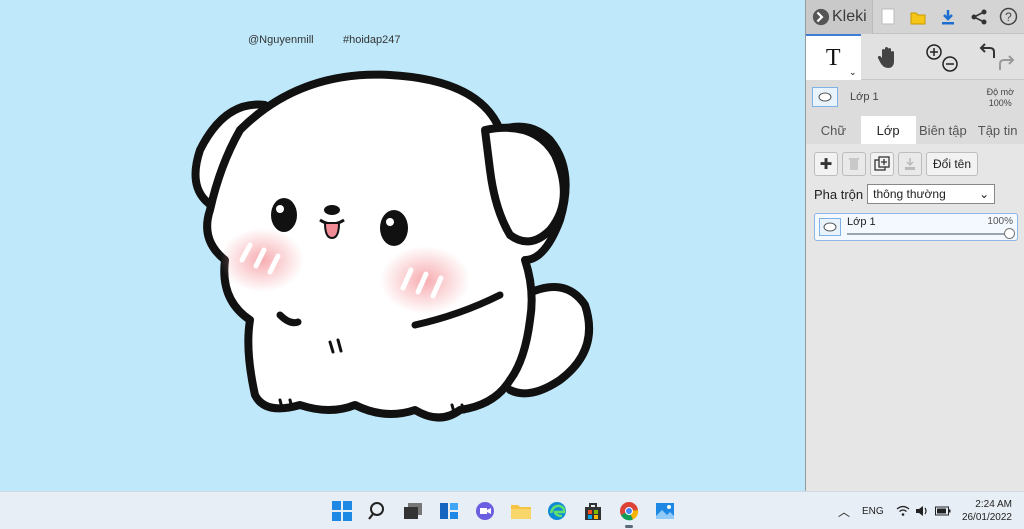 Image resolution: width=1024 pixels, height=529 pixels. I want to click on edge-browser-button, so click(557, 511).